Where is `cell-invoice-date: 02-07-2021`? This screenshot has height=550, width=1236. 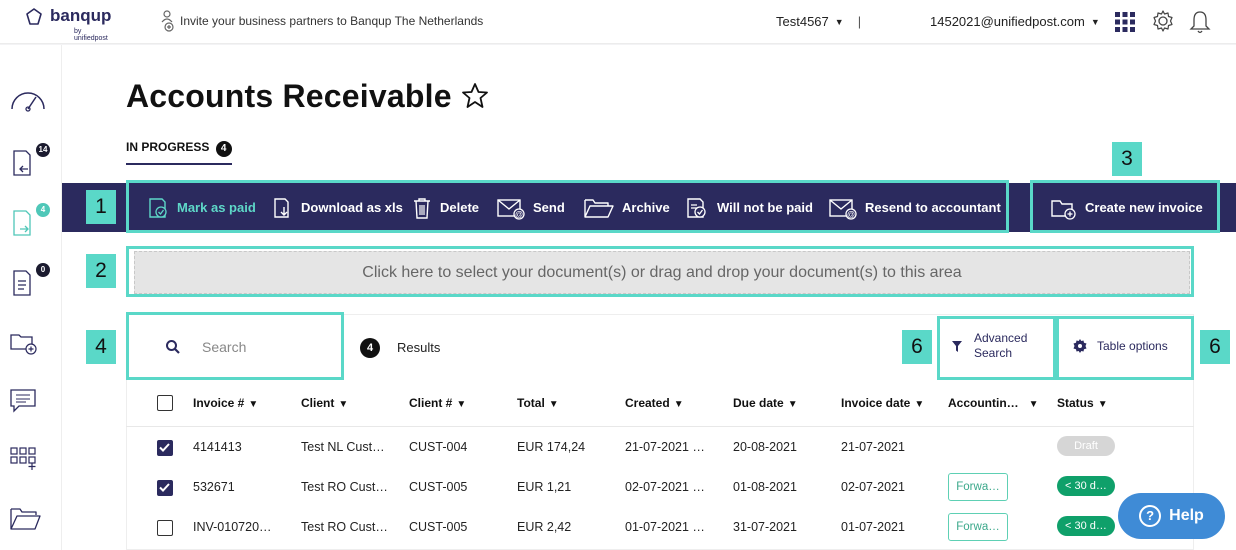
cell-invoice-date: 02-07-2021 is located at coordinates (873, 487).